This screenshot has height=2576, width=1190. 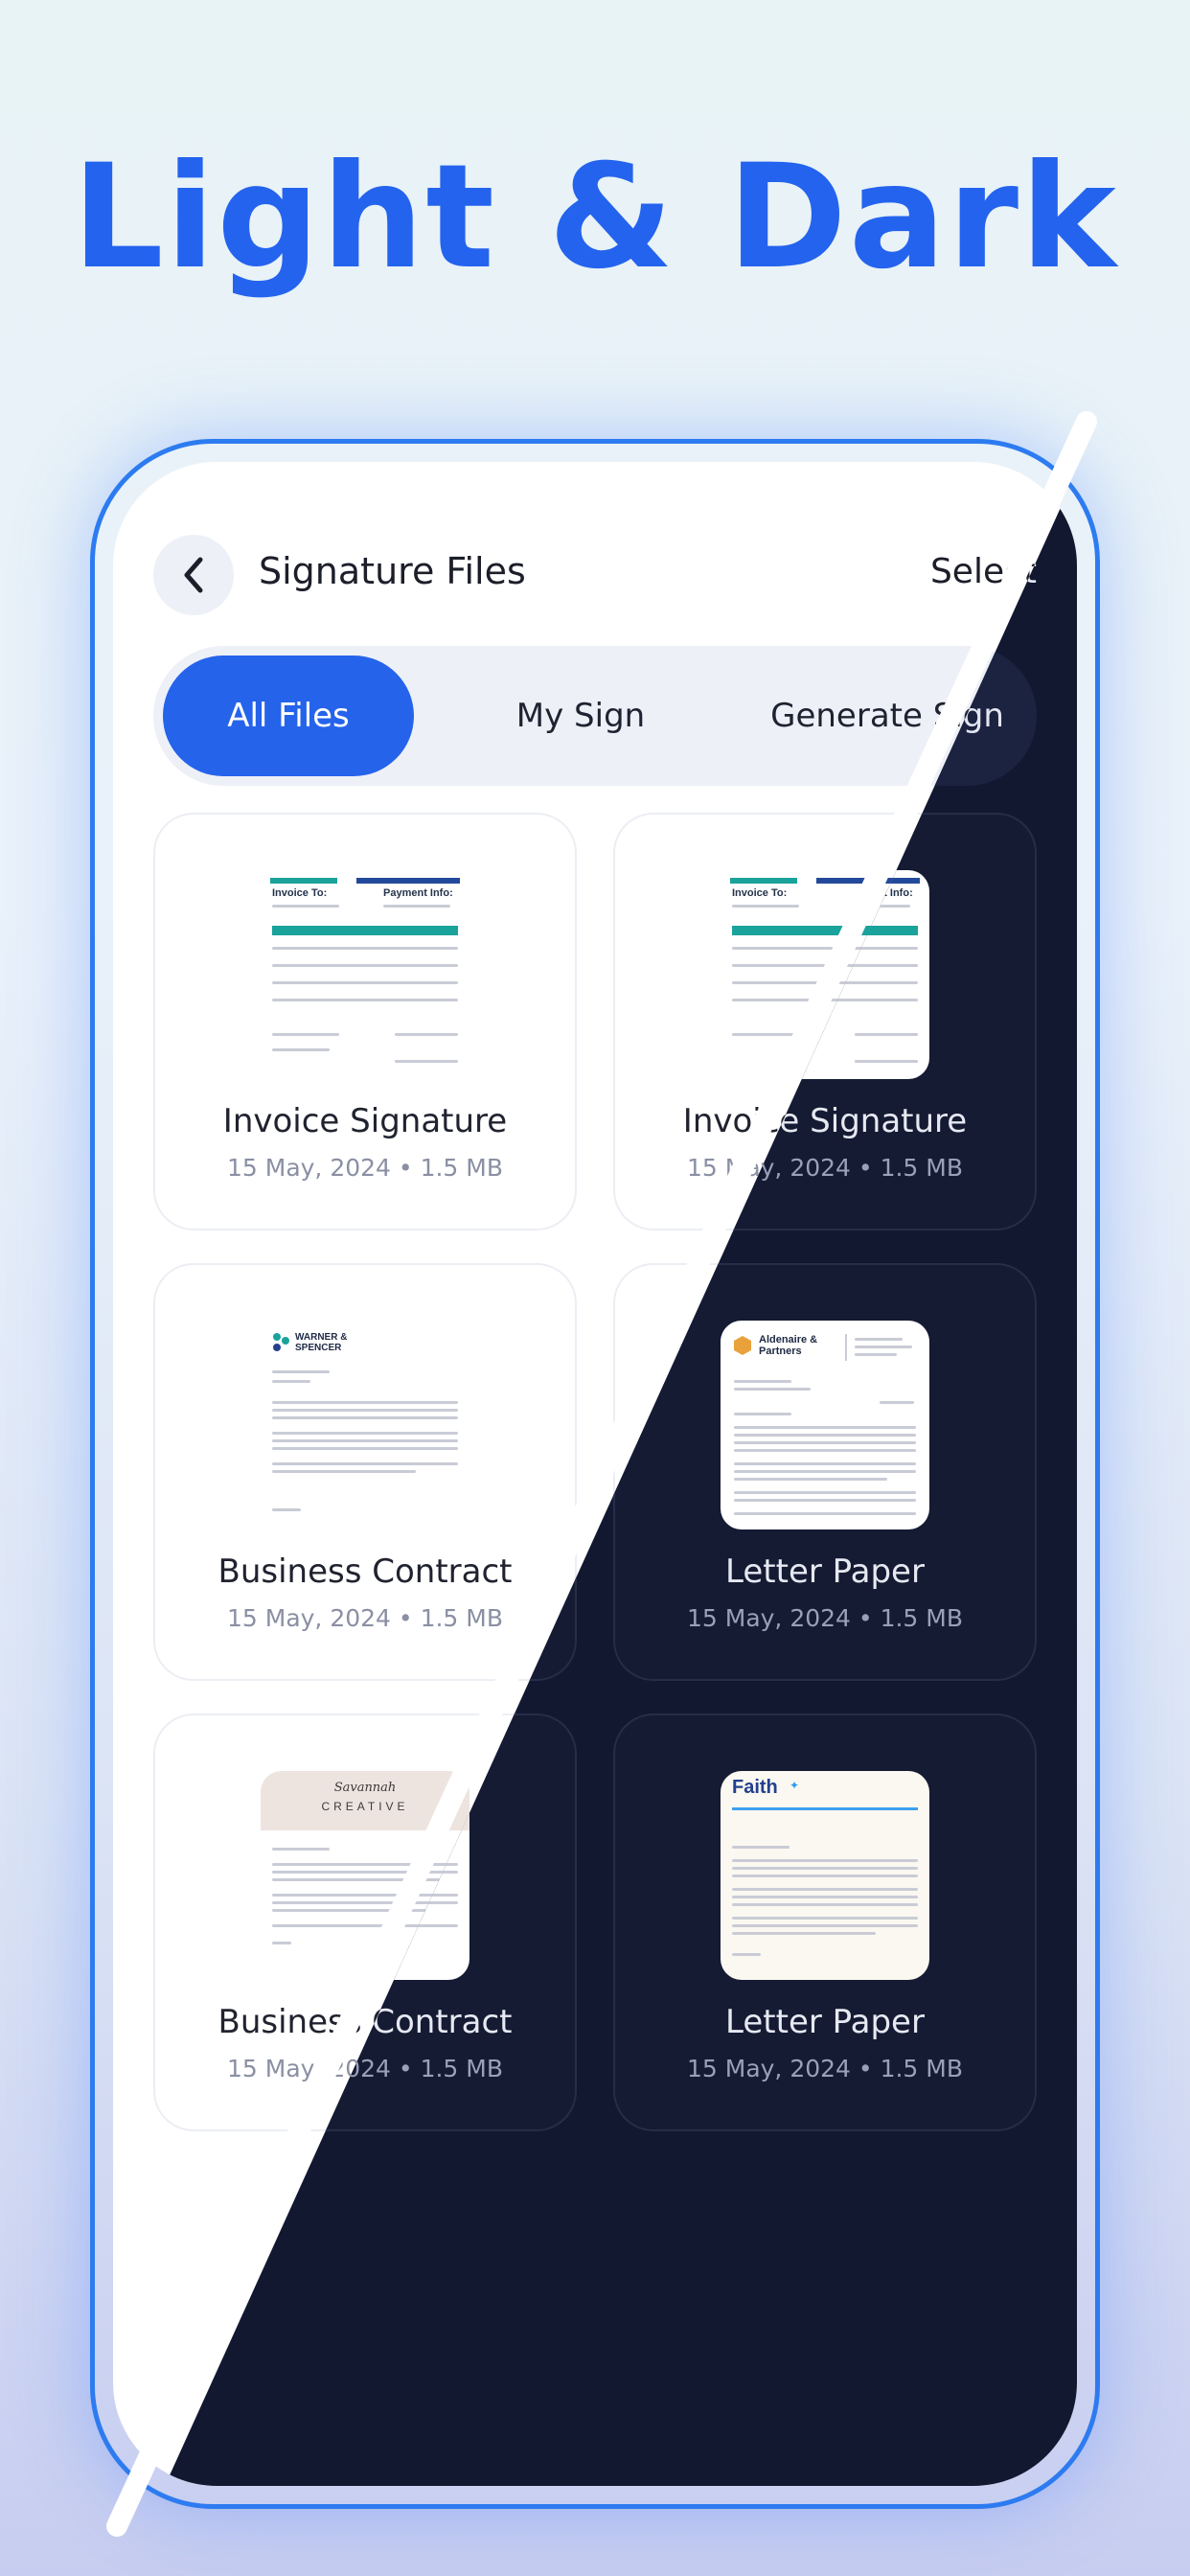 I want to click on chevron-left-icon, so click(x=194, y=575).